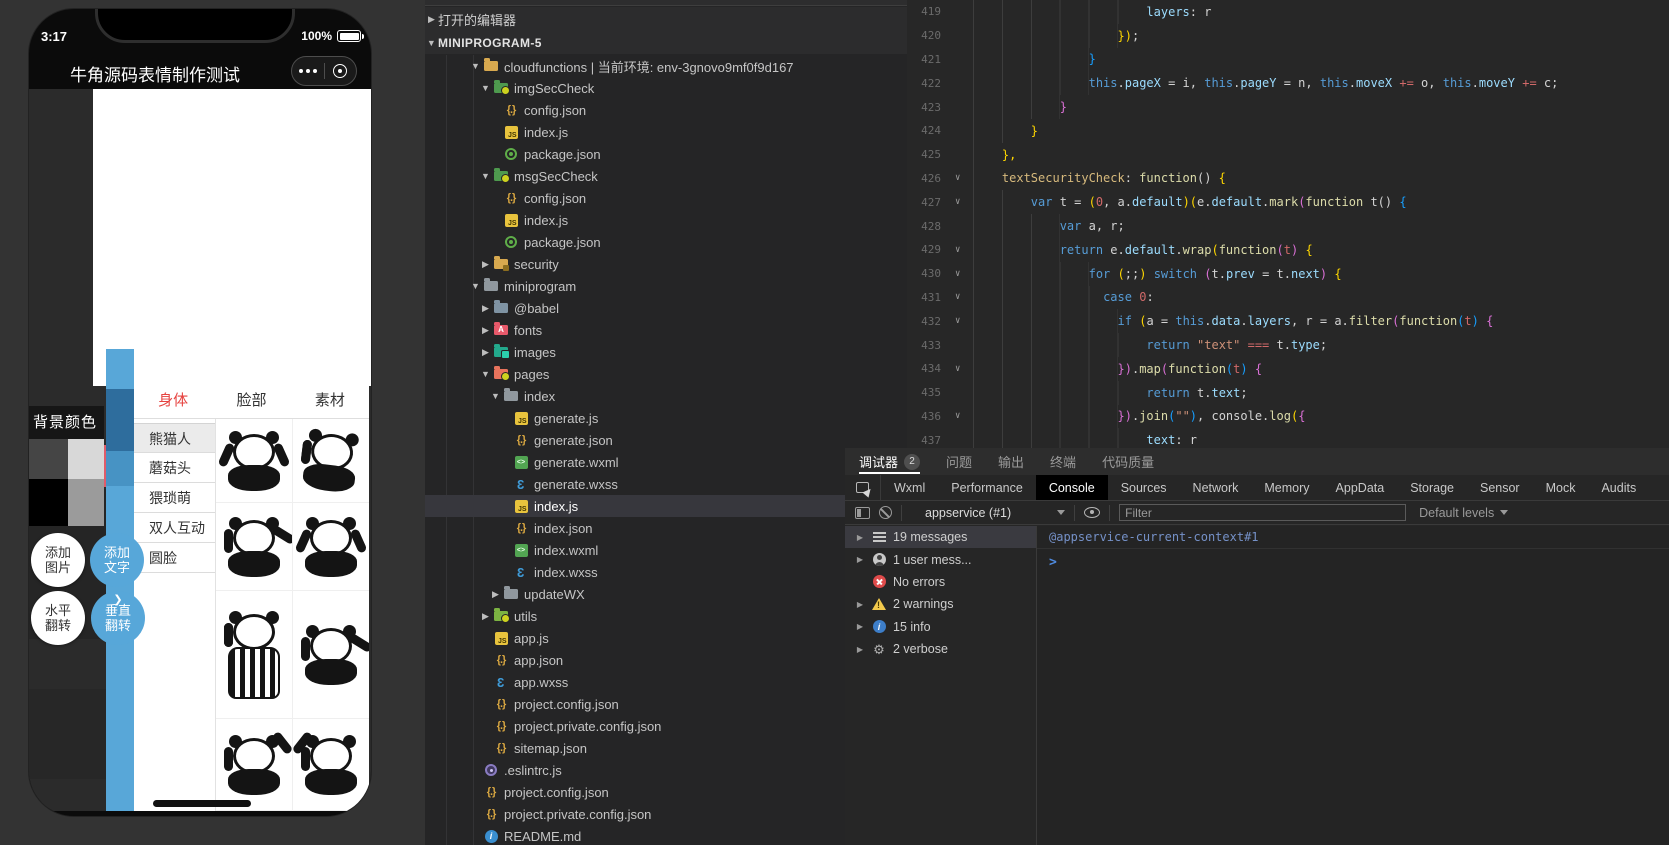 Image resolution: width=1669 pixels, height=845 pixels. I want to click on console-group-error: No errors, so click(940, 582).